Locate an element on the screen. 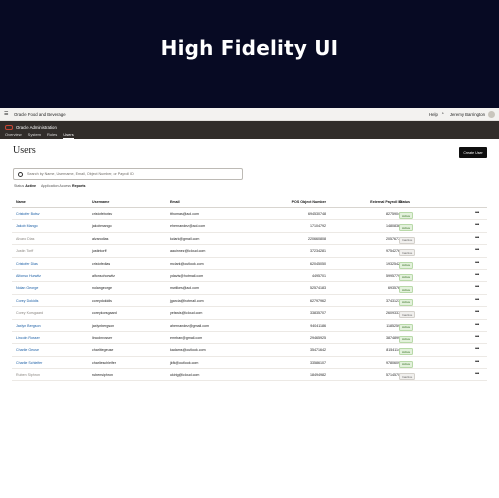  user-name-link: Jaxlyn Bergson is located at coordinates (28, 326).